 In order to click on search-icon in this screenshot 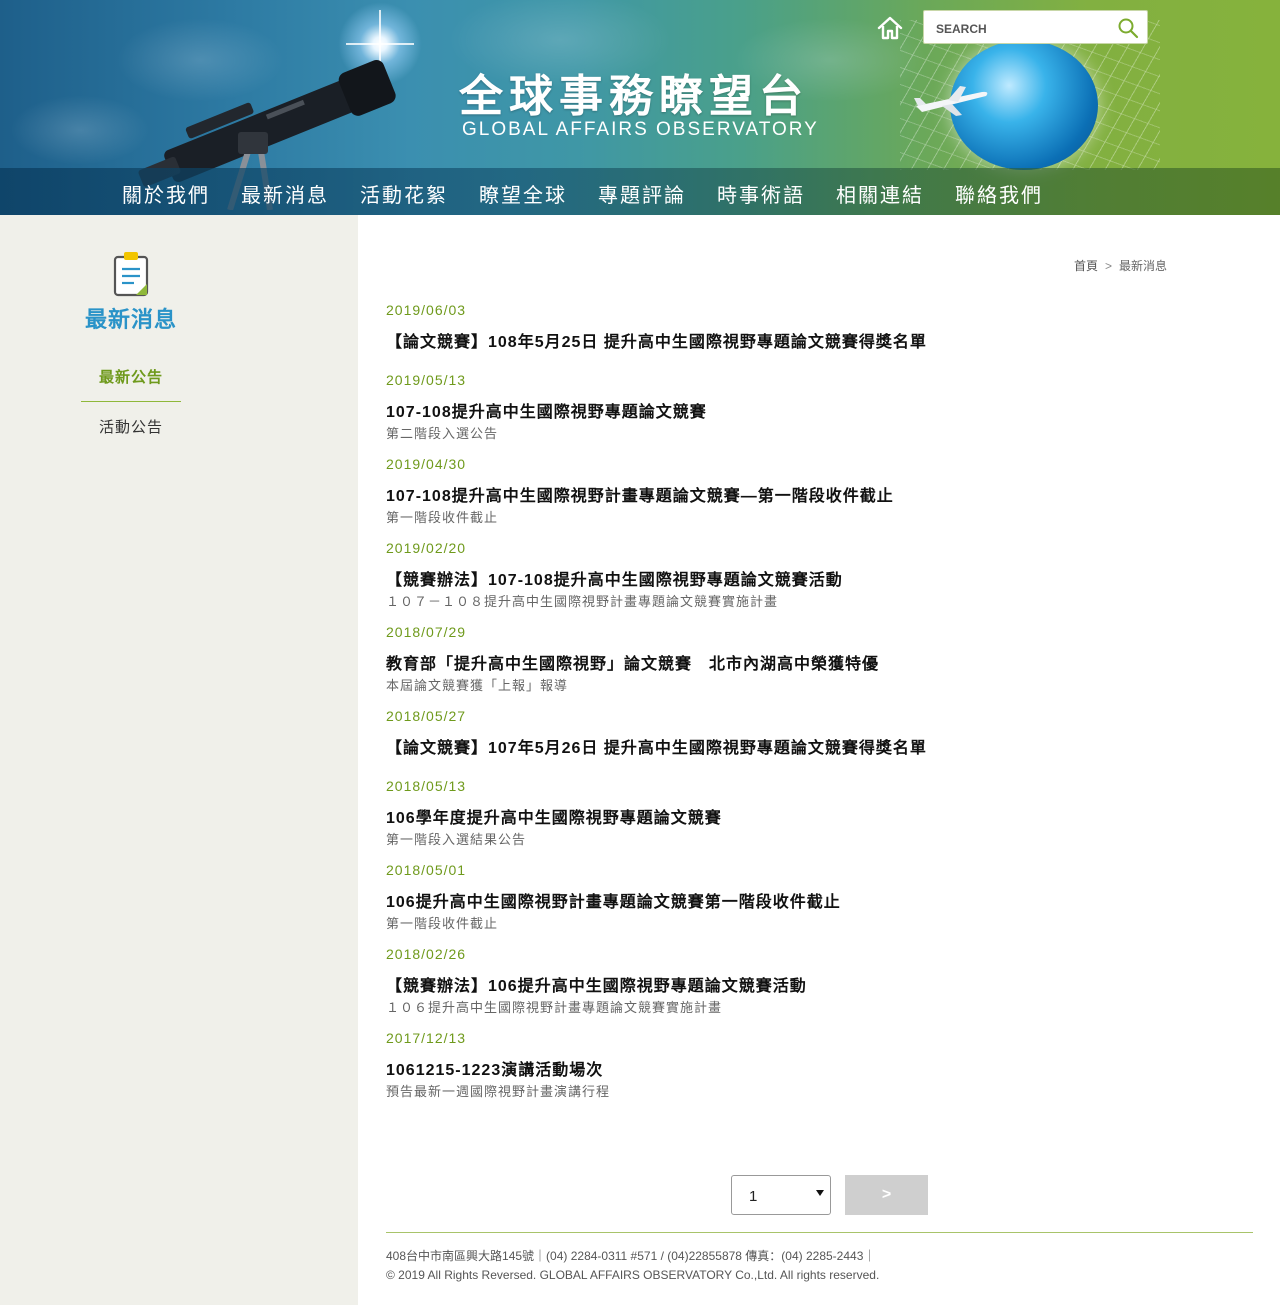, I will do `click(1128, 28)`.